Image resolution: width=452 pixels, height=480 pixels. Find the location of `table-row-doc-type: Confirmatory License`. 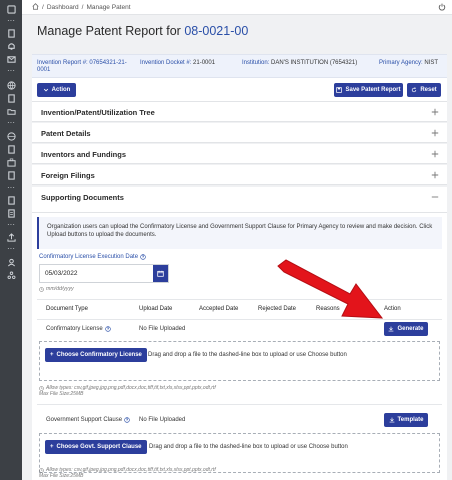

table-row-doc-type: Confirmatory License is located at coordinates (78, 329).